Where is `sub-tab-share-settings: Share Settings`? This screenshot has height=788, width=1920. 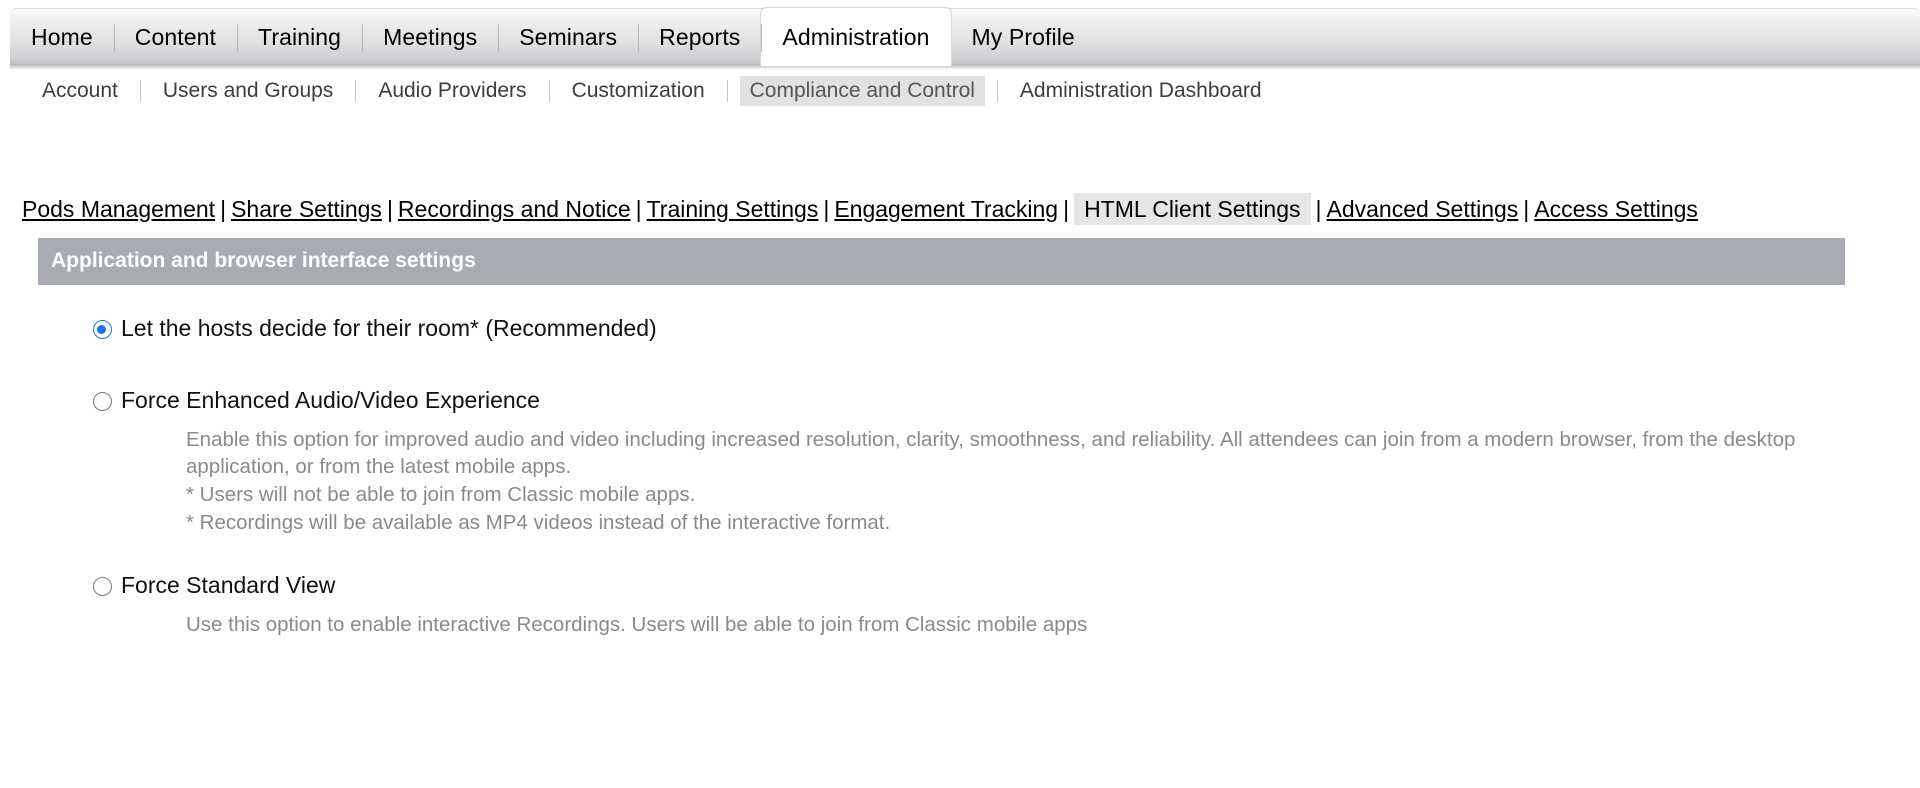 sub-tab-share-settings: Share Settings is located at coordinates (306, 209).